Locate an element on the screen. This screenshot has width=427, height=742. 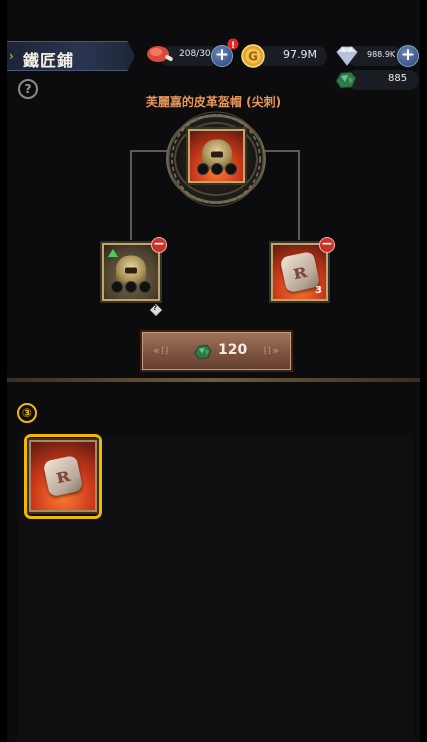
stamina-value: 208/30 is located at coordinates (195, 54).